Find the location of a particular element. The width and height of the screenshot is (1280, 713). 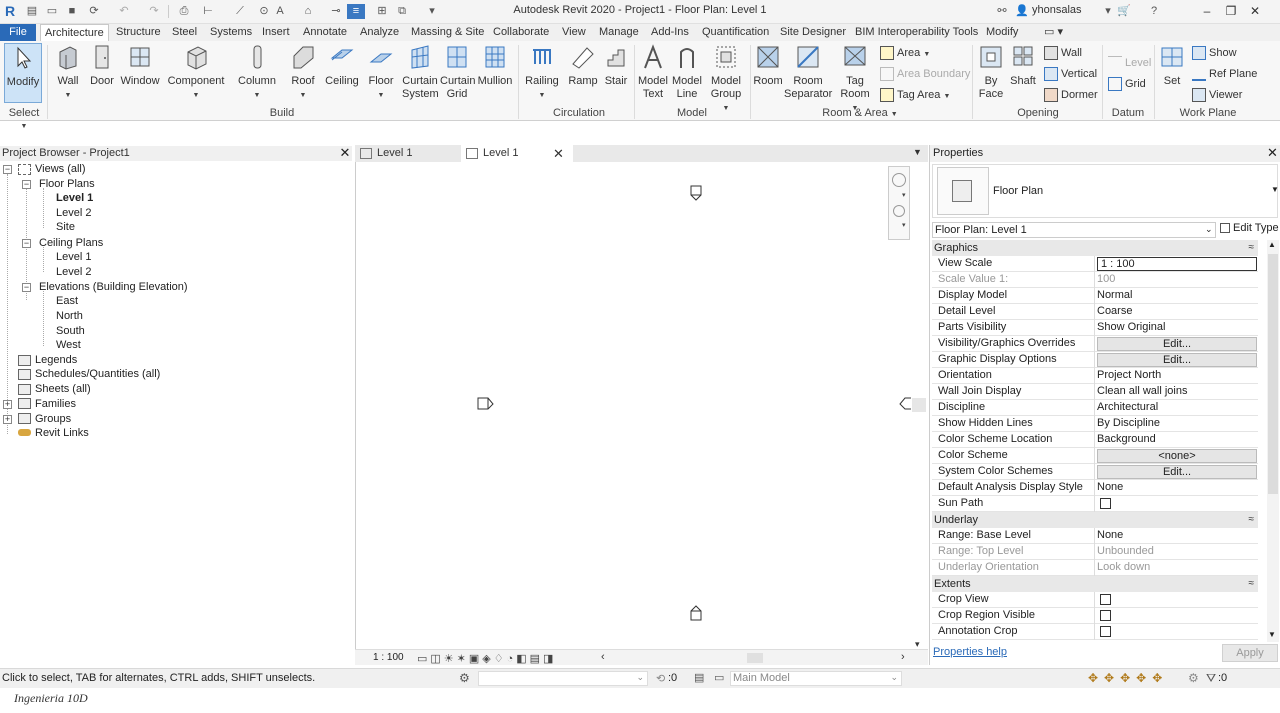

tab-file: File is located at coordinates (18, 32).